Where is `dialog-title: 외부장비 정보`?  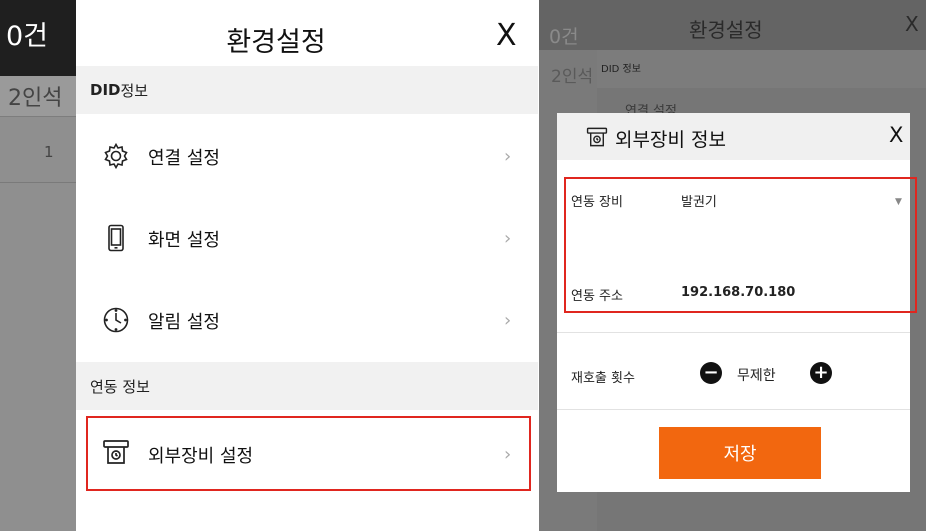
dialog-title: 외부장비 정보 is located at coordinates (670, 140).